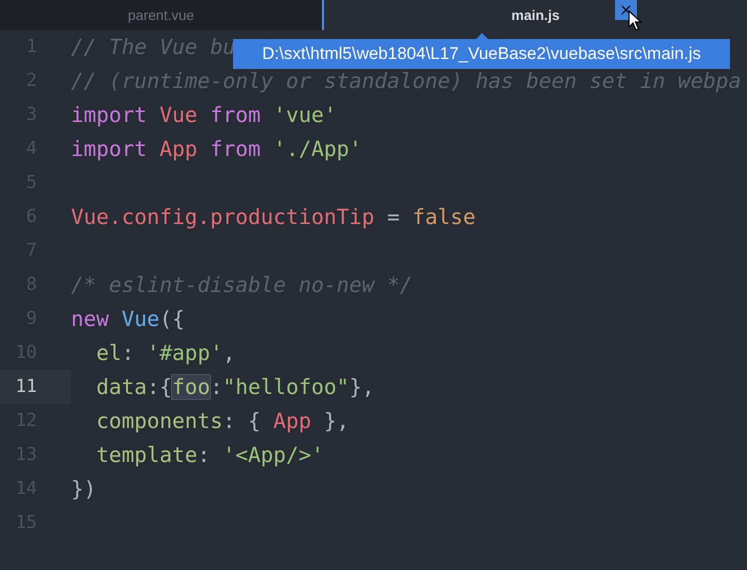 Image resolution: width=747 pixels, height=570 pixels. Describe the element at coordinates (273, 217) in the screenshot. I see `code-line: Vue.config.productionTip = false` at that location.